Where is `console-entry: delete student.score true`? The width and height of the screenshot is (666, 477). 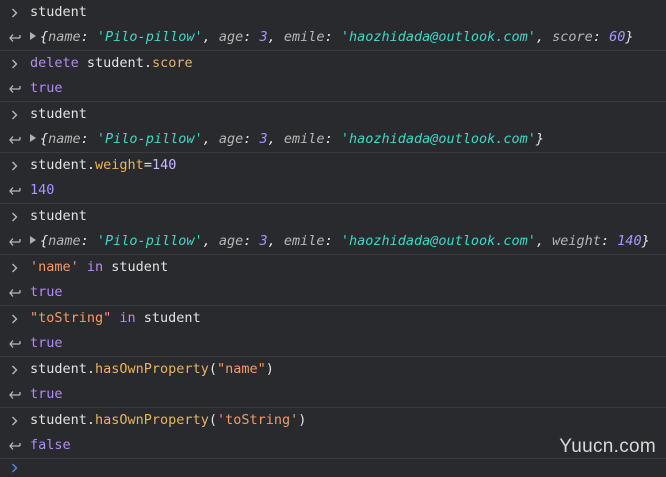
console-entry: delete student.score true is located at coordinates (333, 76).